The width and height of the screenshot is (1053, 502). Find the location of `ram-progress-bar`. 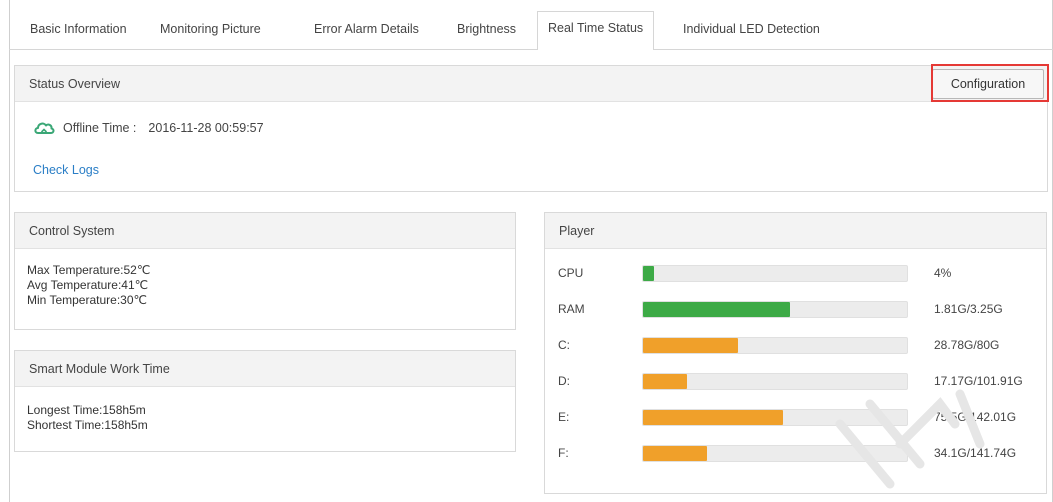

ram-progress-bar is located at coordinates (775, 309).